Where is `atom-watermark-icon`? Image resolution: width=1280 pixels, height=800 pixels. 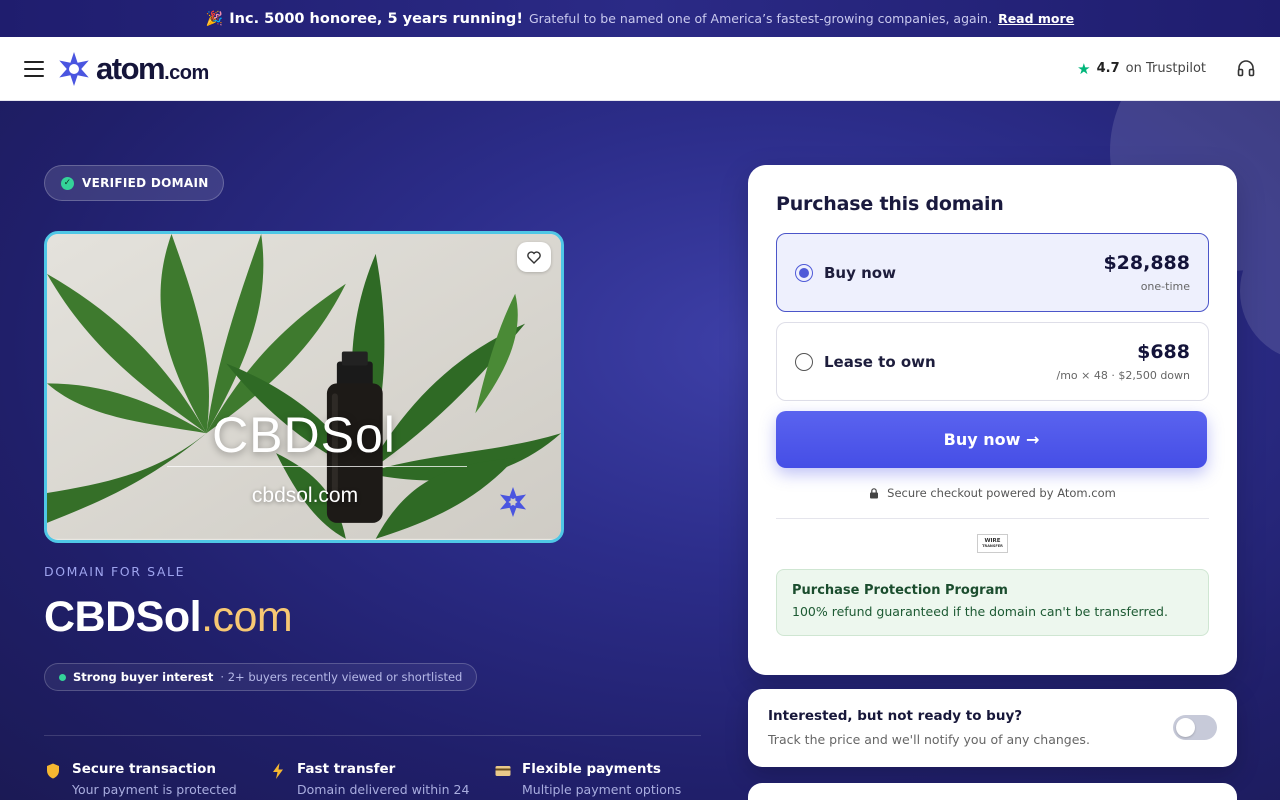
atom-watermark-icon is located at coordinates (513, 502).